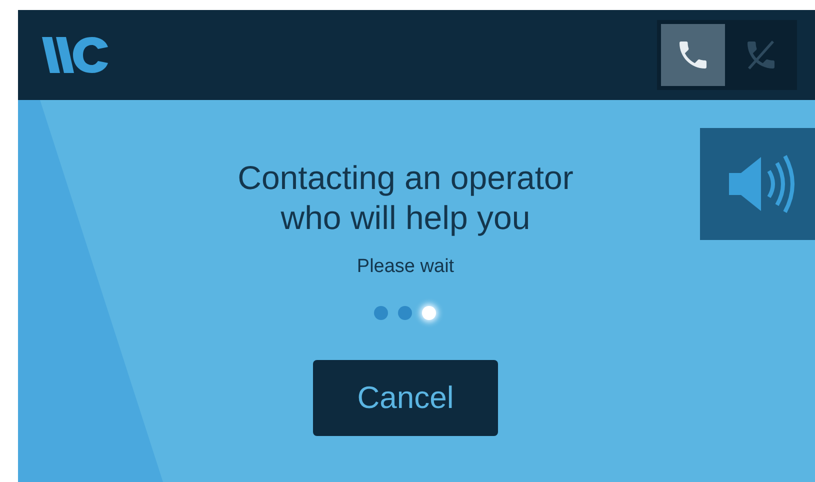  I want to click on answer-button, so click(693, 55).